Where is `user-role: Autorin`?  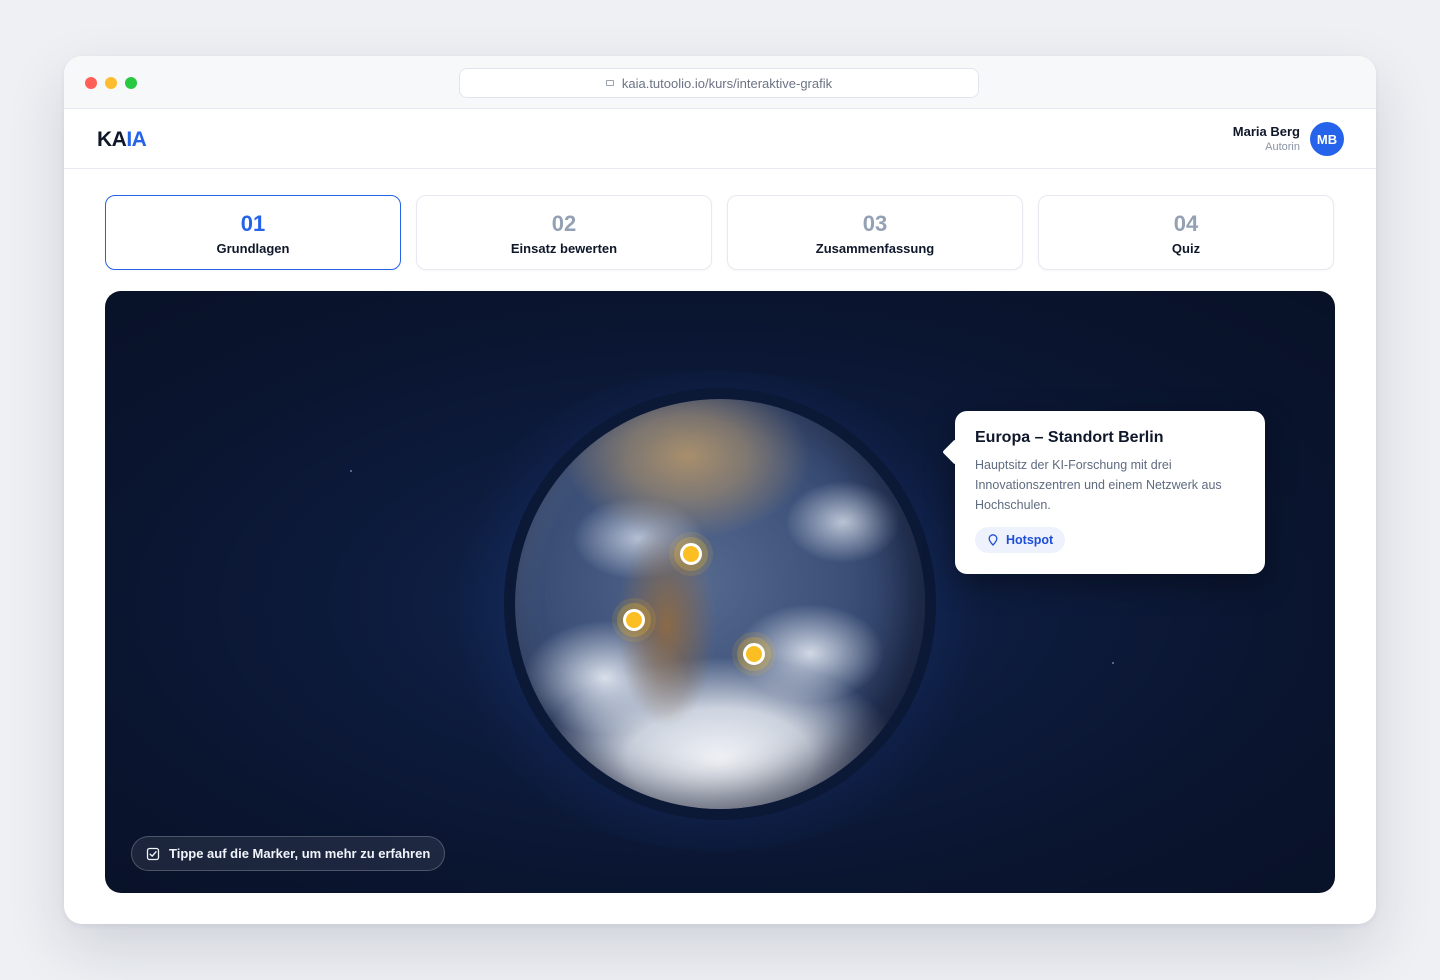 user-role: Autorin is located at coordinates (1282, 147).